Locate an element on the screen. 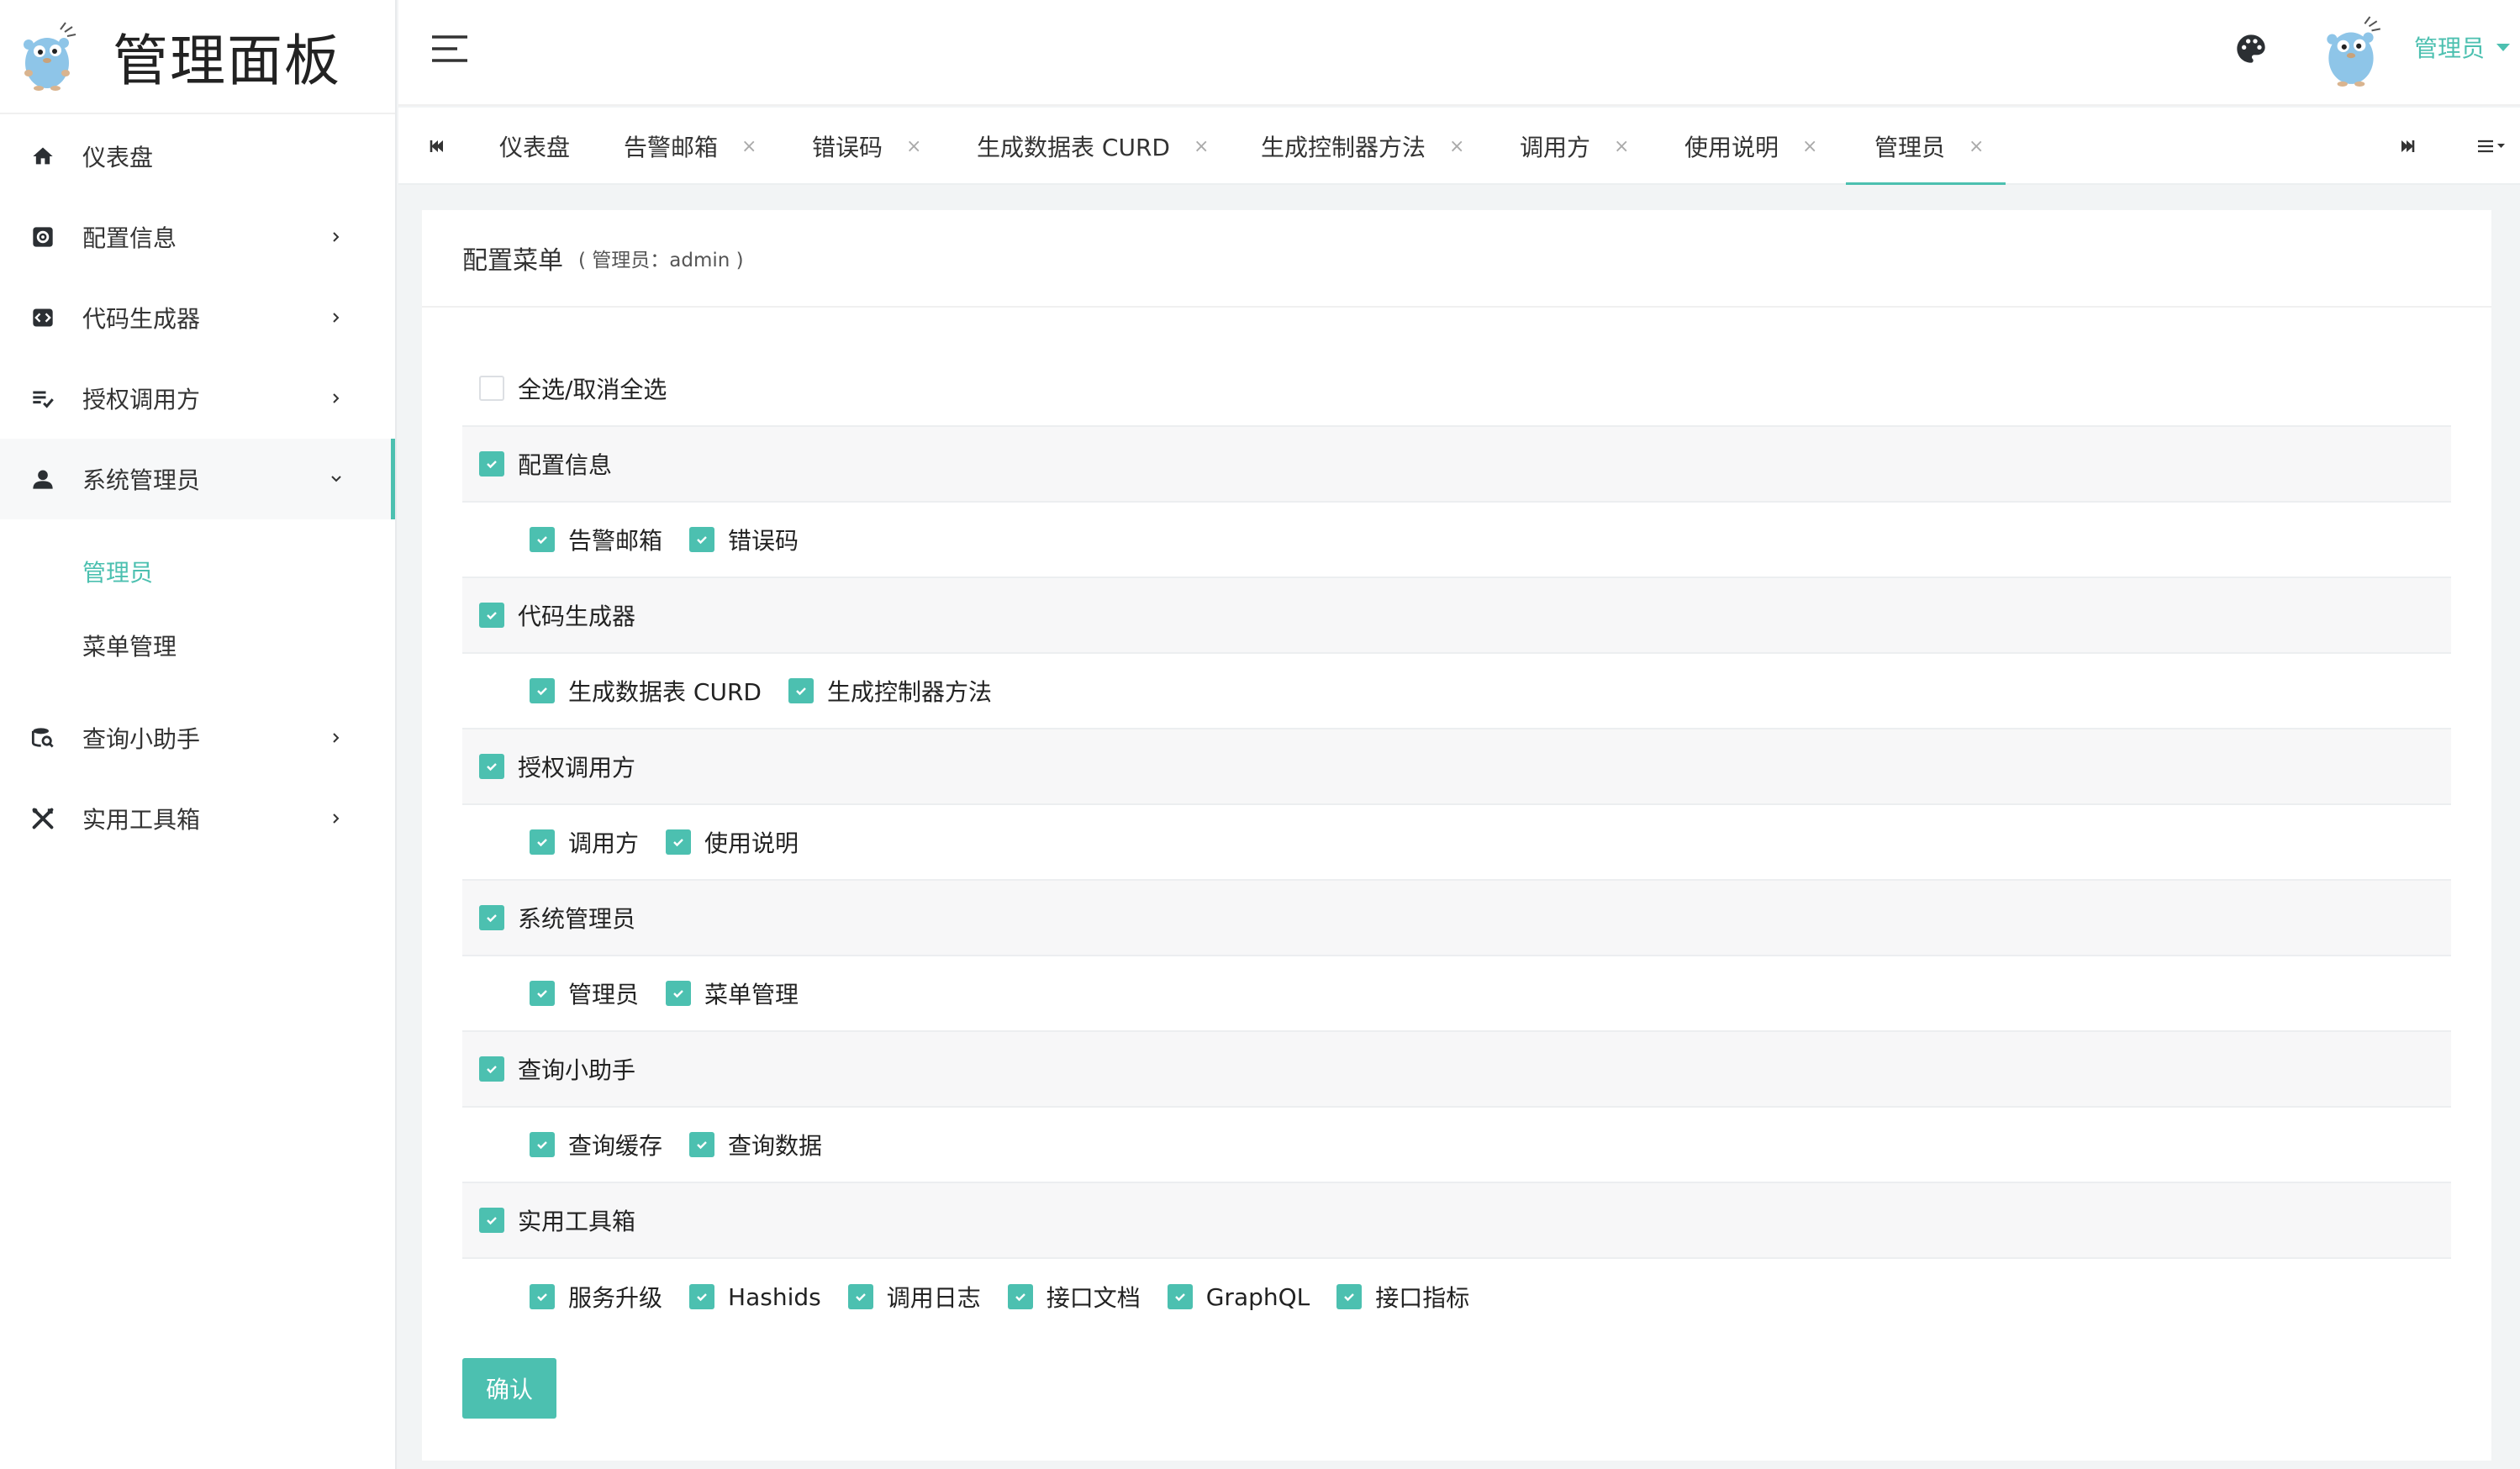 Image resolution: width=2520 pixels, height=1469 pixels. checkbox-label: 生成控制器方法 is located at coordinates (909, 692).